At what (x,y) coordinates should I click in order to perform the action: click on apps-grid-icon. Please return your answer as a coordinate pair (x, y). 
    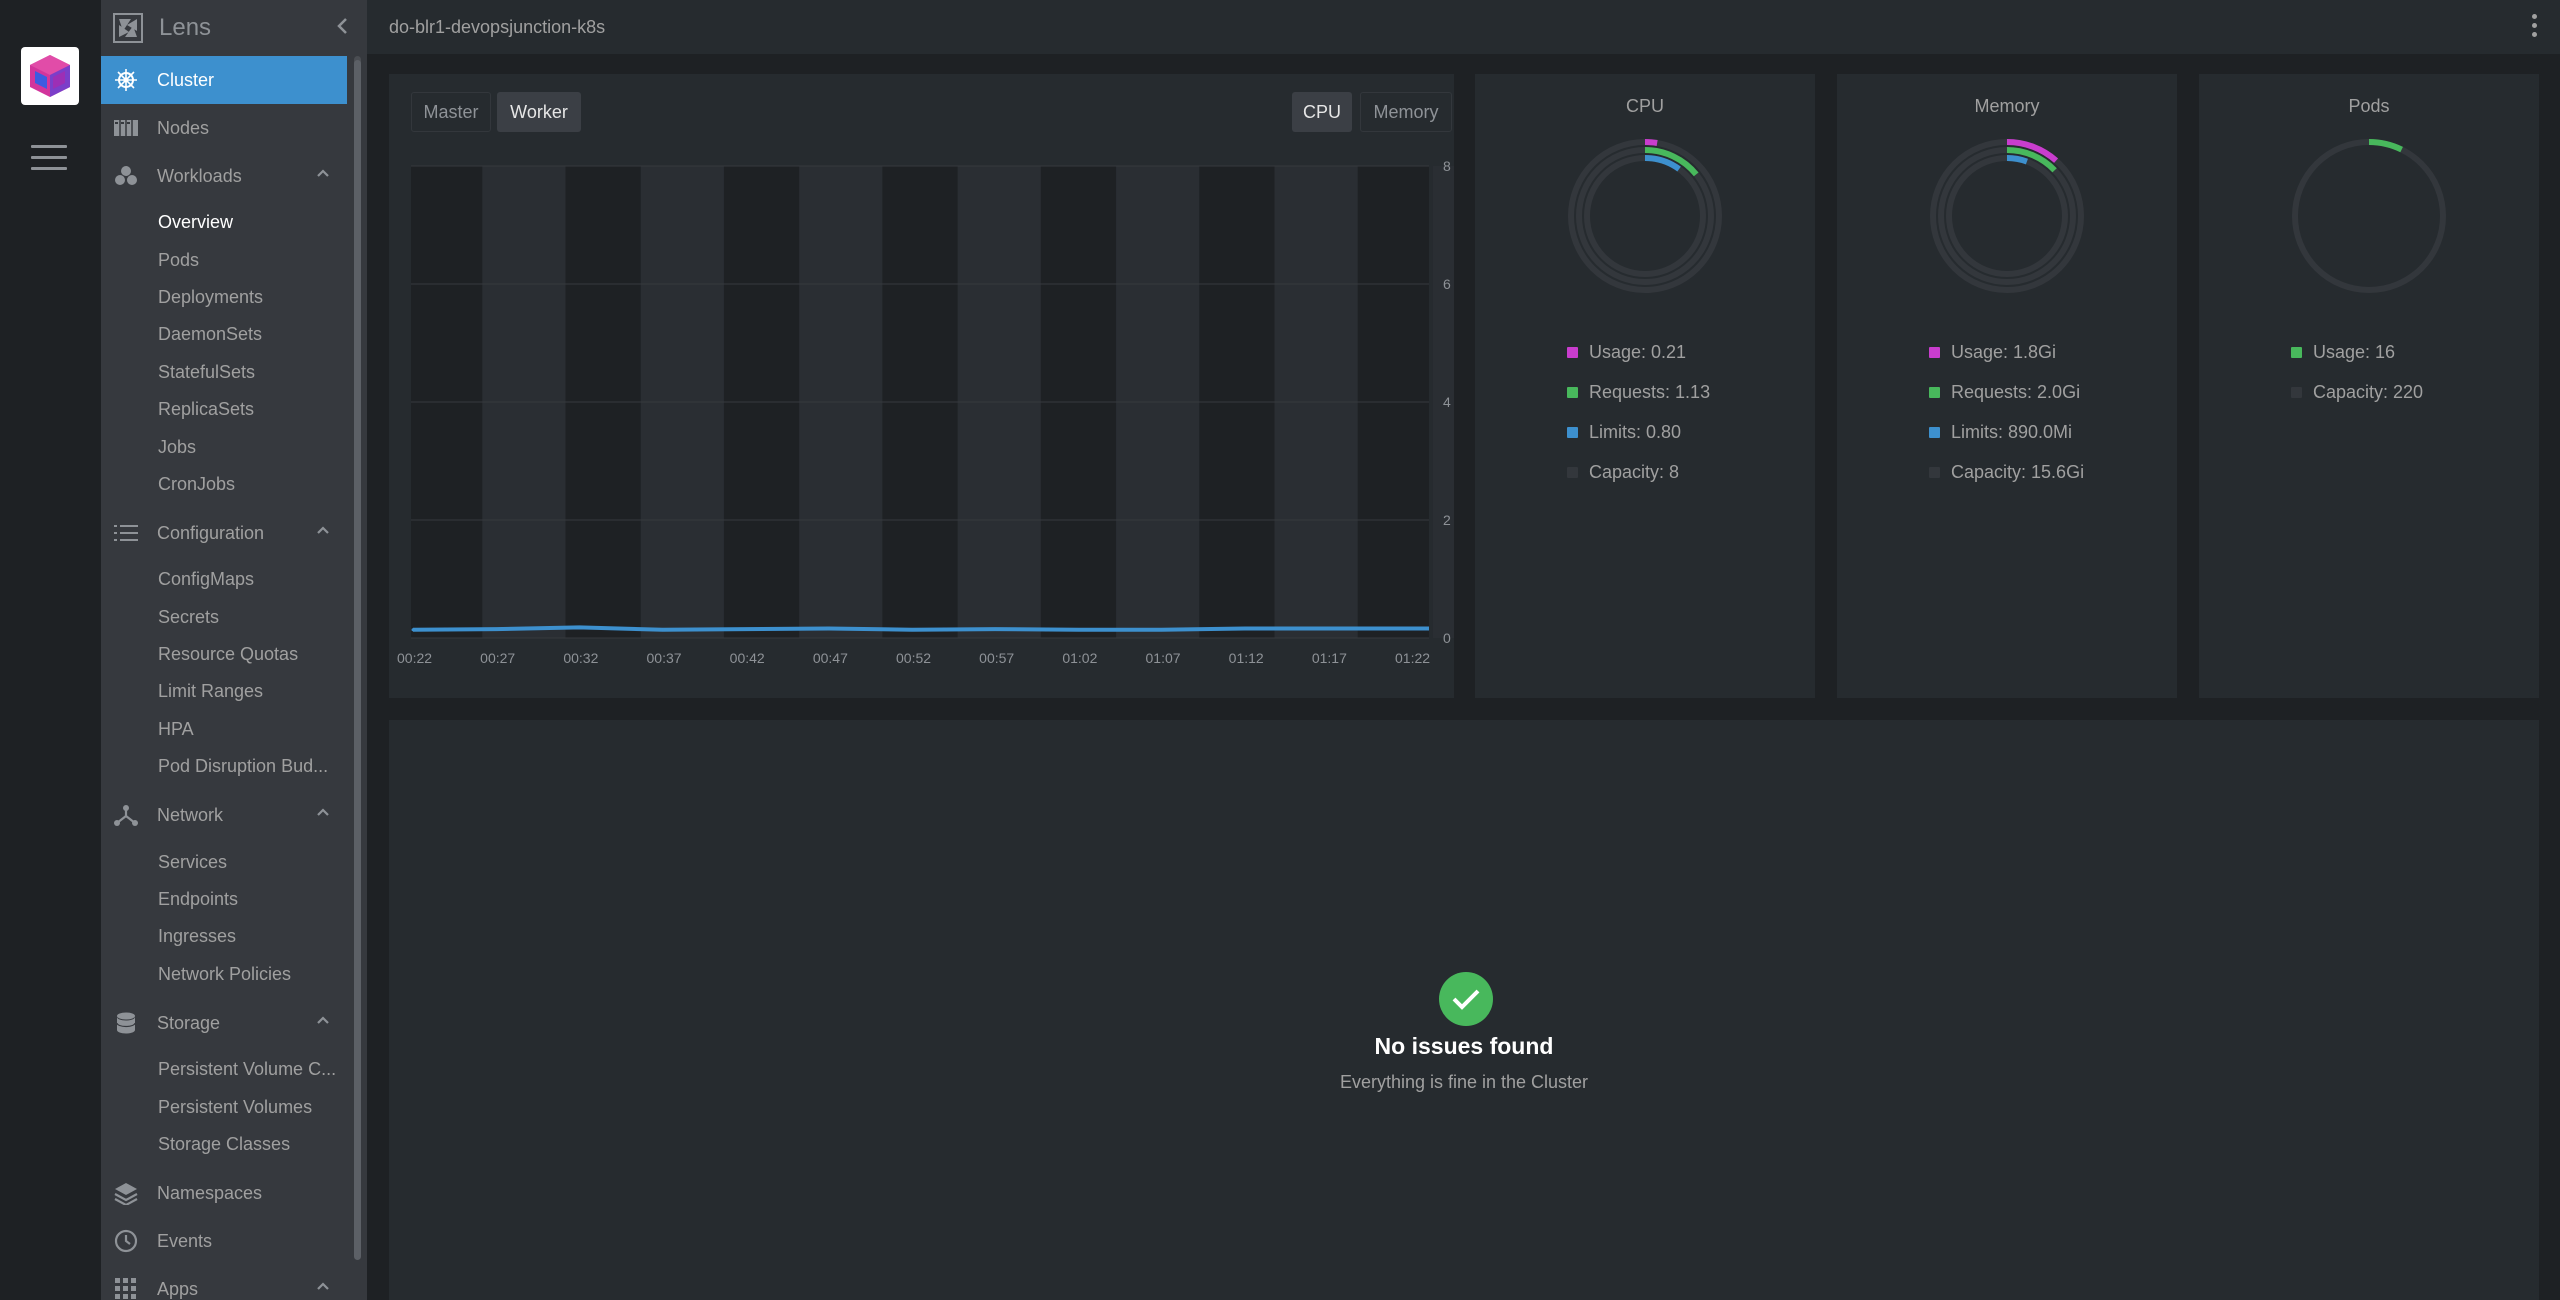
    Looking at the image, I should click on (125, 1289).